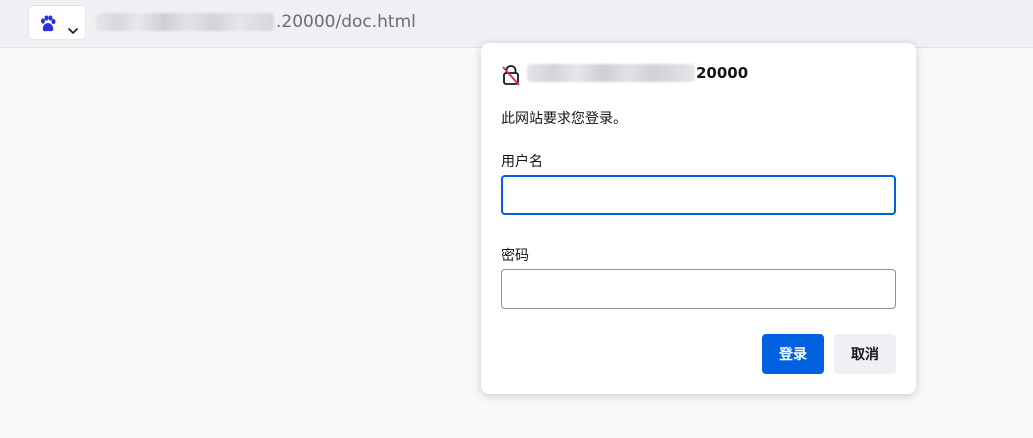 Image resolution: width=1033 pixels, height=438 pixels. I want to click on redacted-url-part, so click(185, 22).